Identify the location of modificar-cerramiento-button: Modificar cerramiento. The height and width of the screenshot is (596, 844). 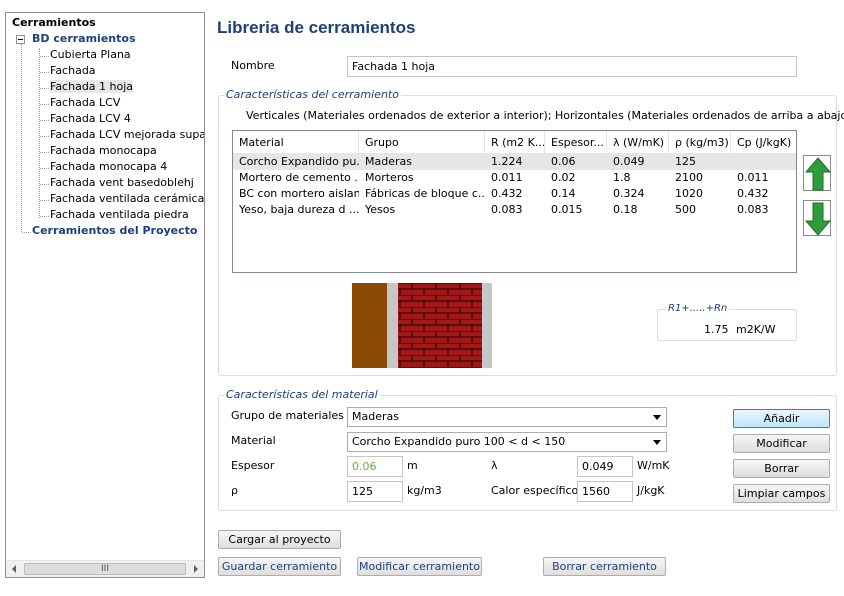
(419, 566).